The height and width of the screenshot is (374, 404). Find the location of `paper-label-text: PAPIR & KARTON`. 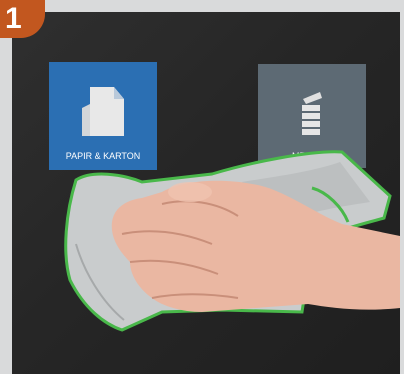

paper-label-text: PAPIR & KARTON is located at coordinates (103, 156).